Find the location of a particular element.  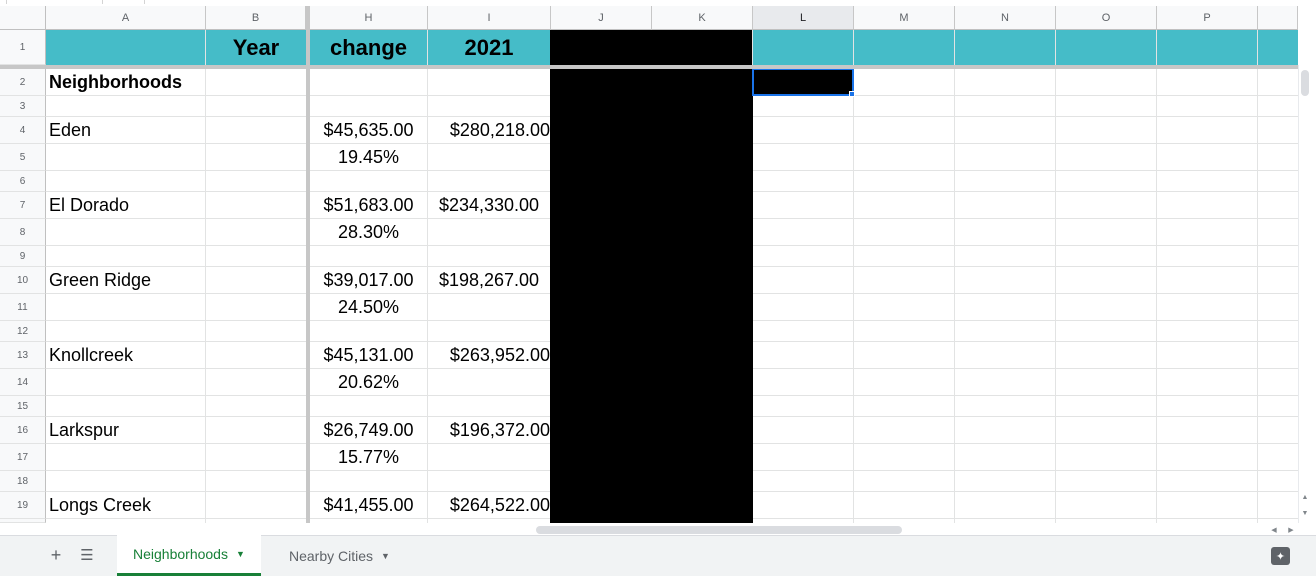

row-header-15: 15 is located at coordinates (23, 406).